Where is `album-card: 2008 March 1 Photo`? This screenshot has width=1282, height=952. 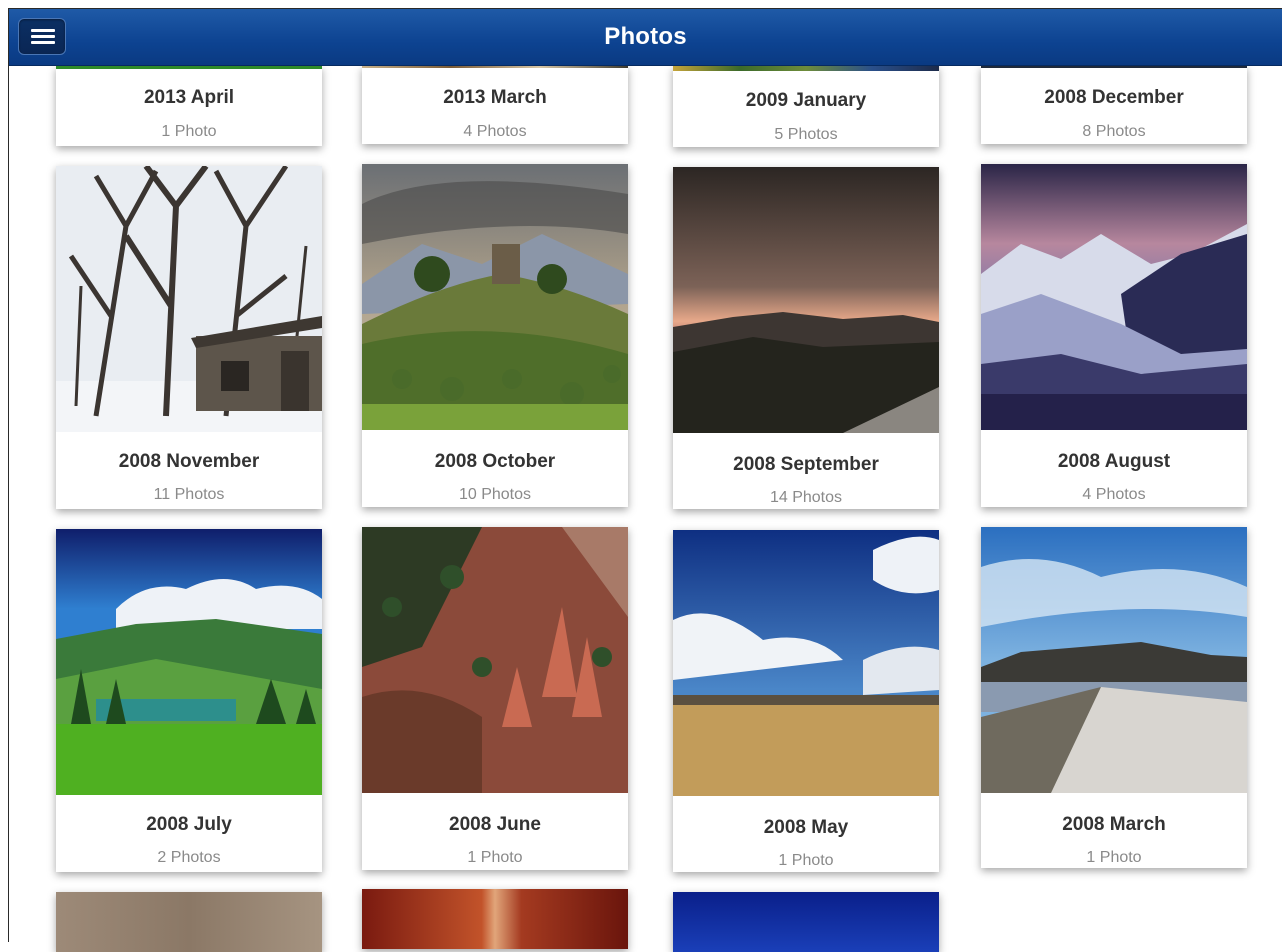 album-card: 2008 March 1 Photo is located at coordinates (1114, 697).